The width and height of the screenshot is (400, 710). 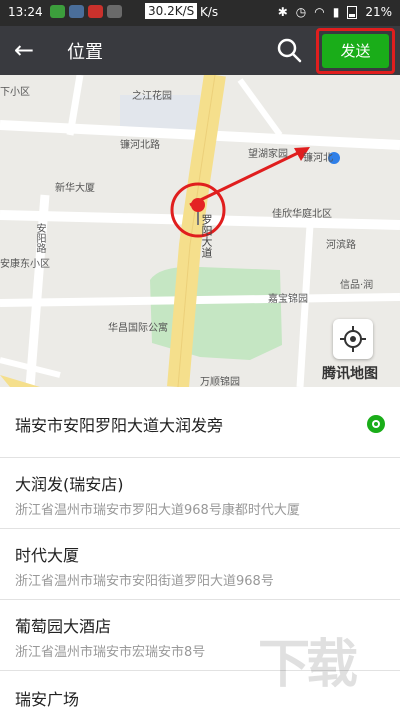 I want to click on page-title: 位置, so click(x=85, y=52).